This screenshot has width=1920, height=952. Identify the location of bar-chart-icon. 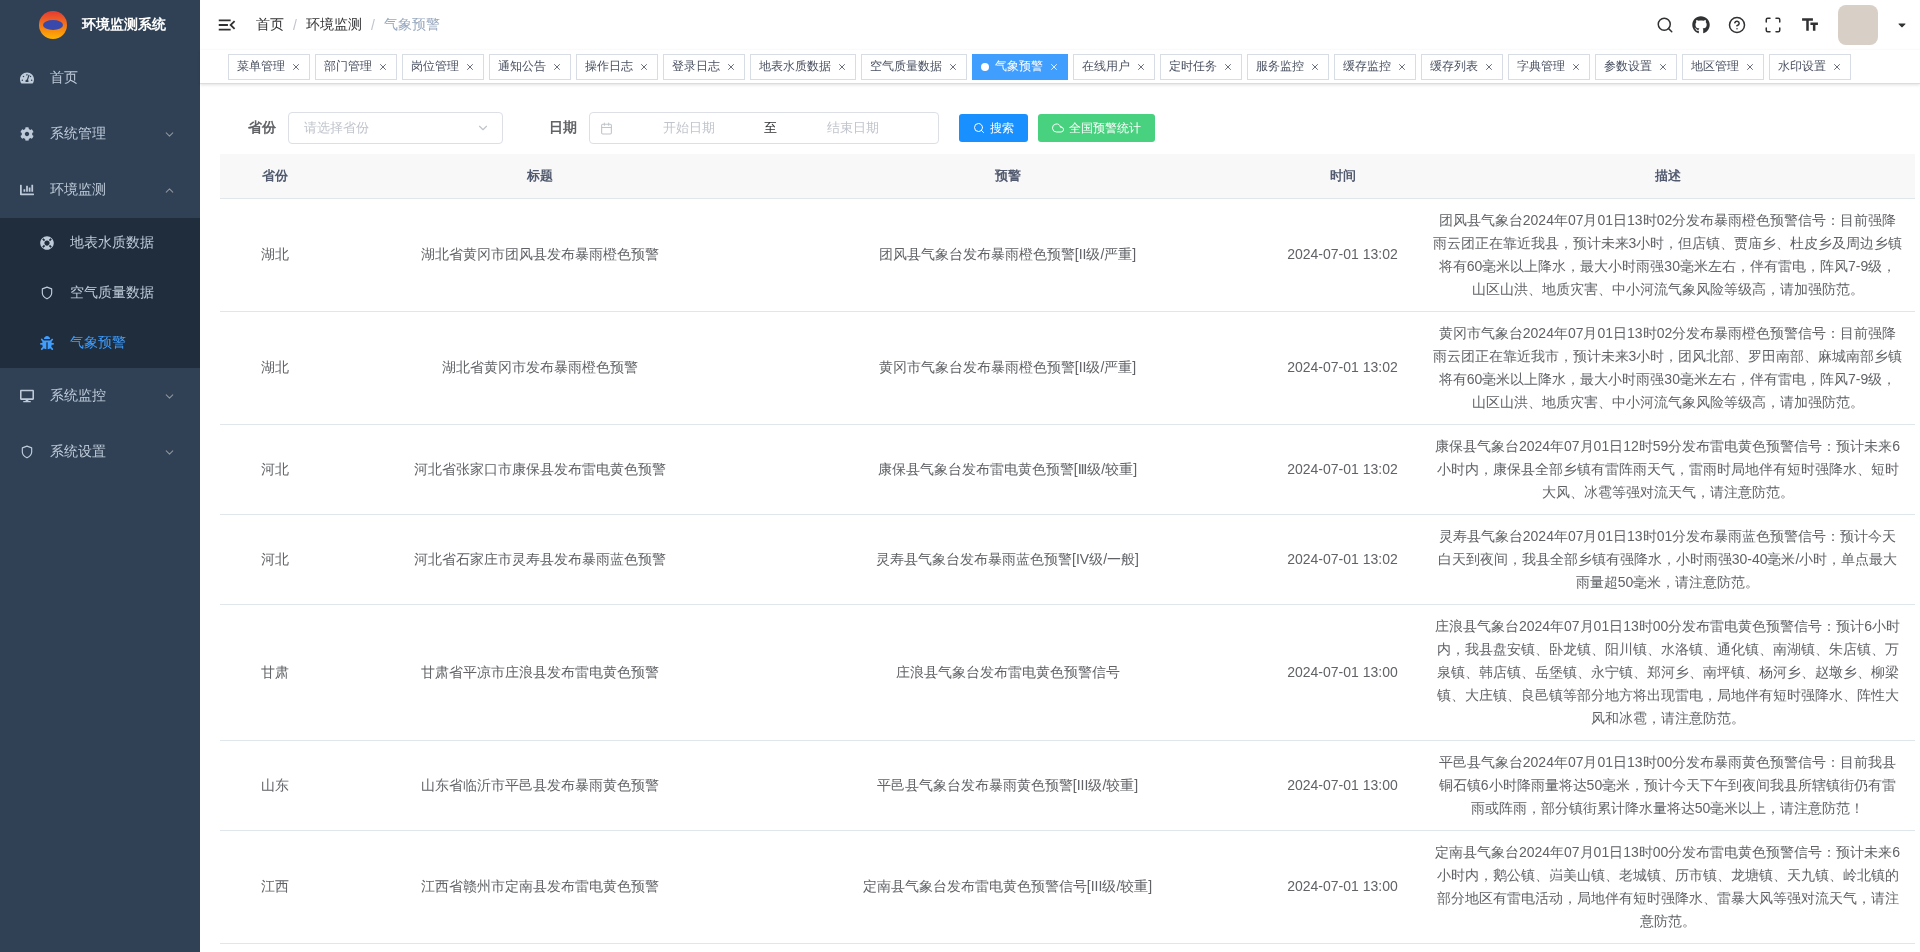
(27, 190).